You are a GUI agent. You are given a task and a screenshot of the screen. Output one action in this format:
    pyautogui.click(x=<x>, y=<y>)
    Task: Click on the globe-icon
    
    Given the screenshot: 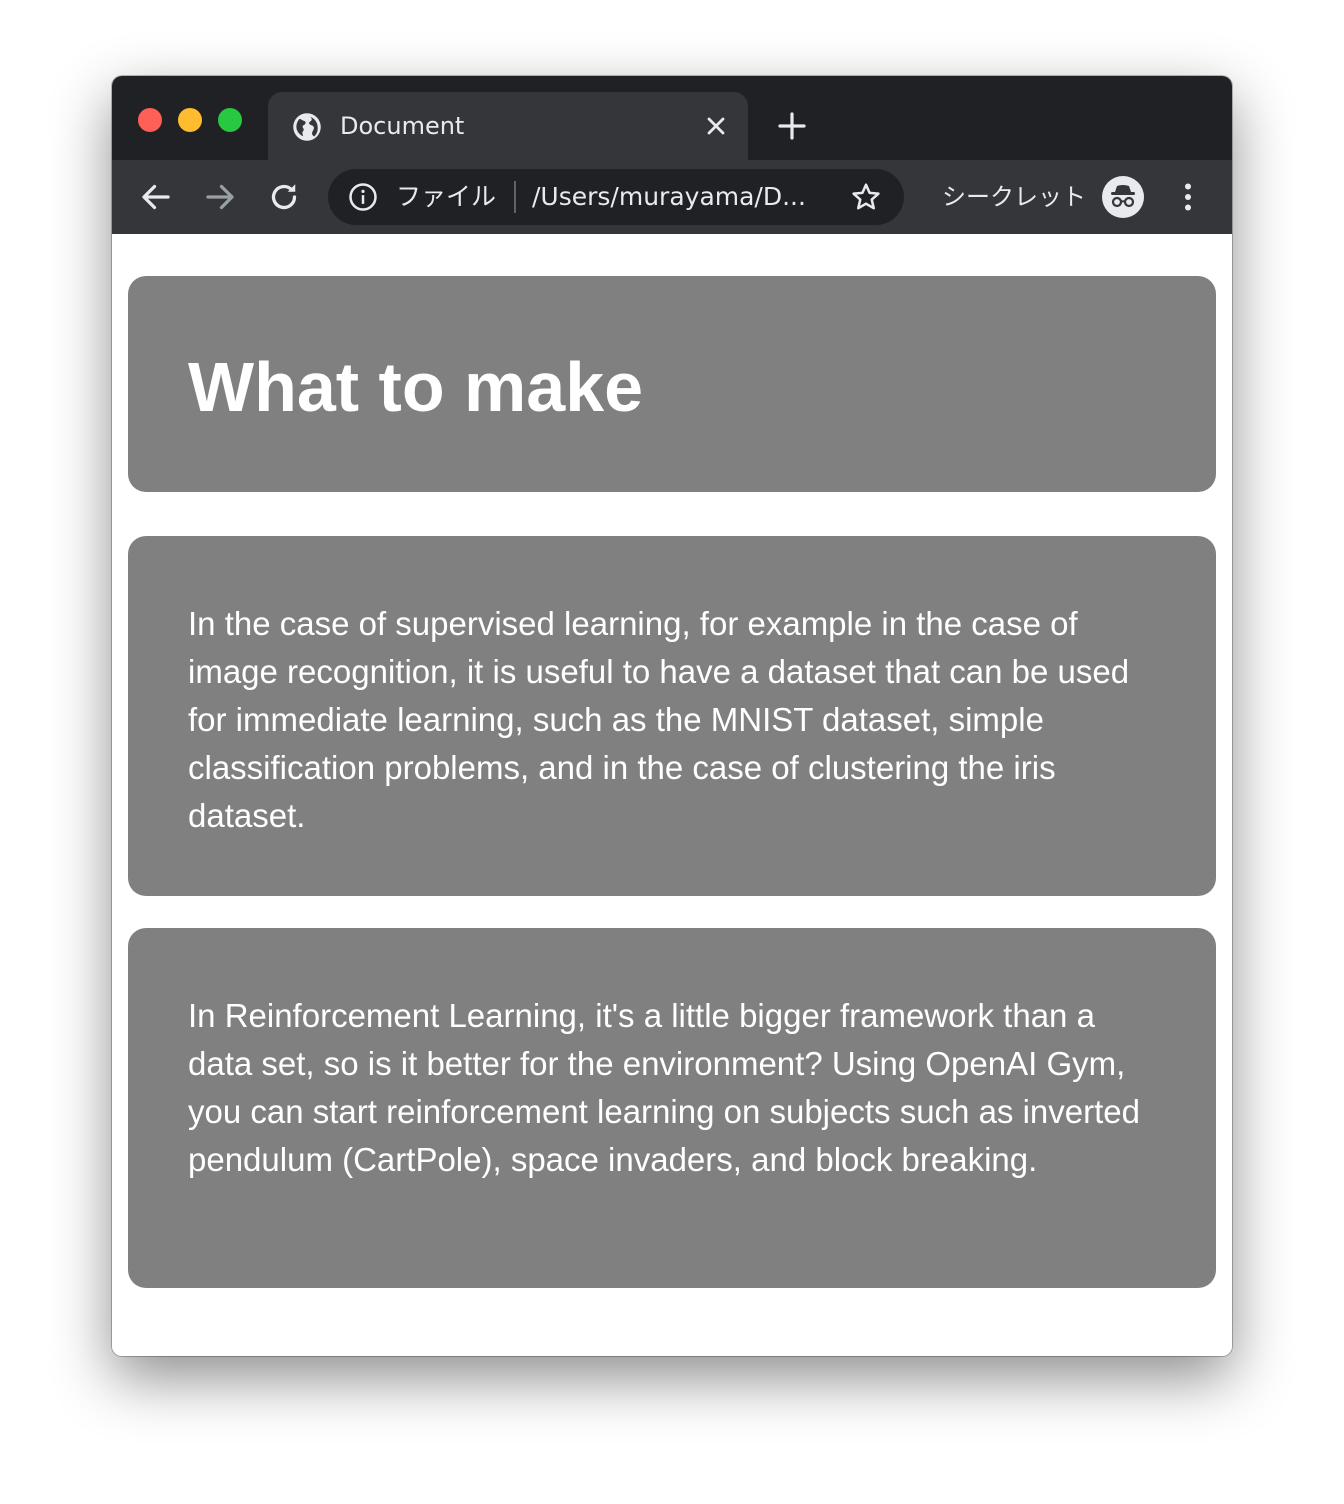 What is the action you would take?
    pyautogui.click(x=307, y=127)
    